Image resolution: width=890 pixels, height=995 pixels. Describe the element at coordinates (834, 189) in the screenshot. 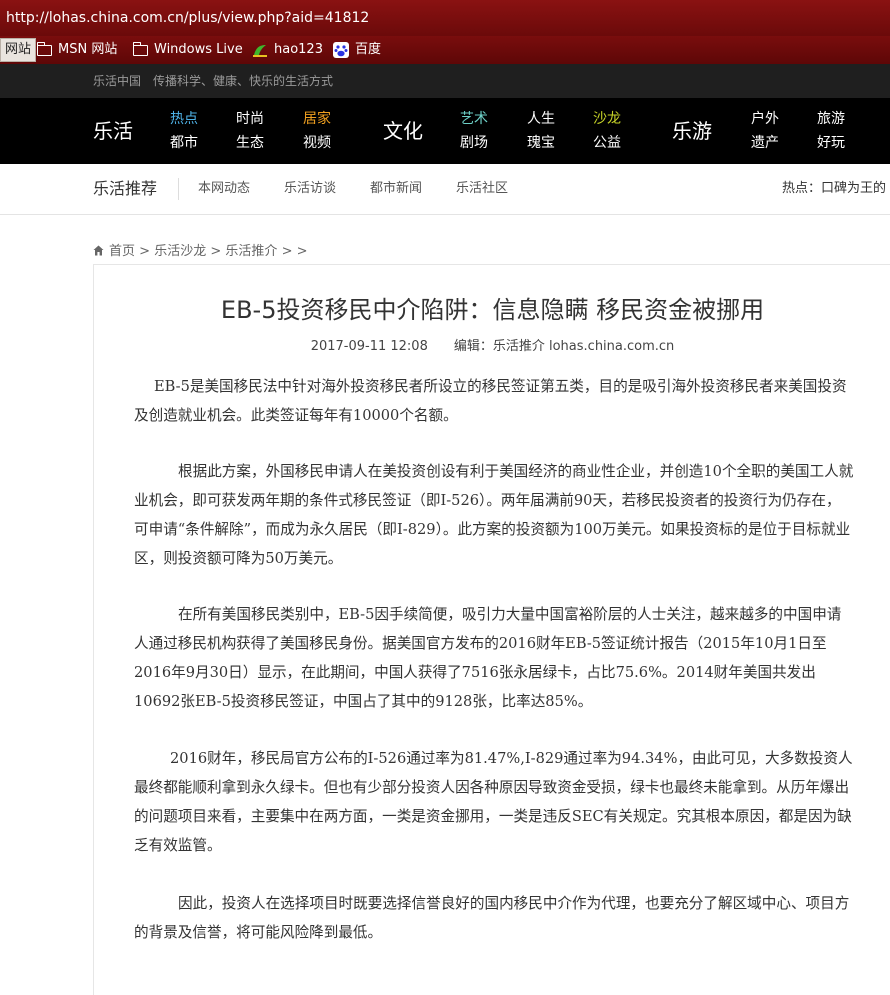

I see `hot-ticker: 热点：口碑为王的` at that location.